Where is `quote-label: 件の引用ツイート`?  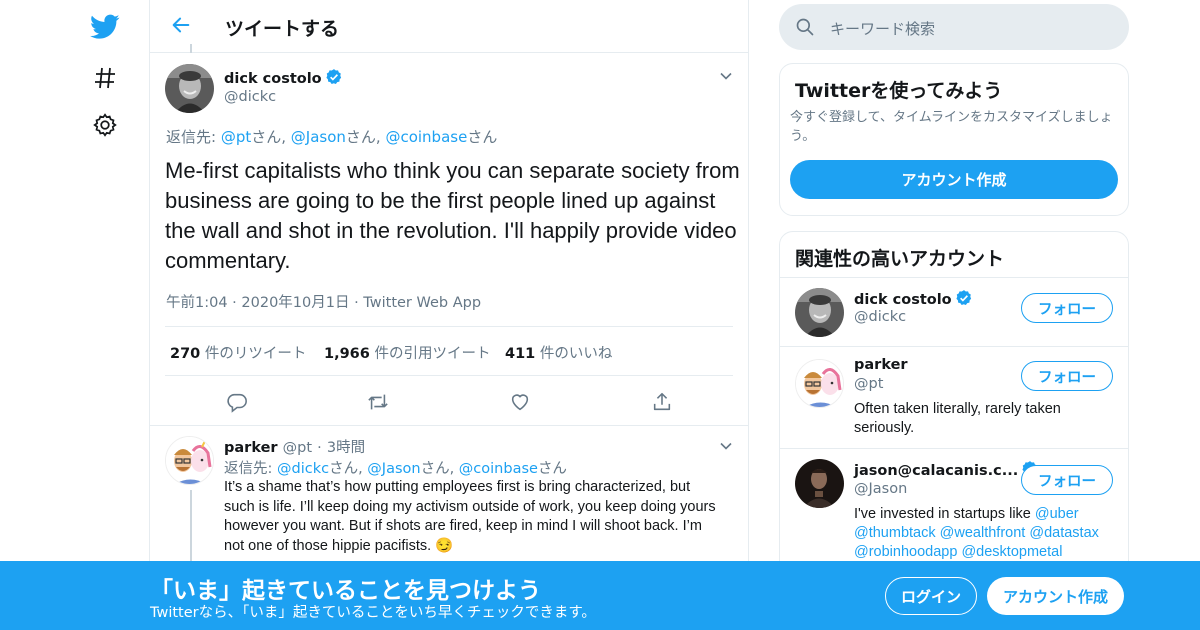 quote-label: 件の引用ツイート is located at coordinates (432, 354).